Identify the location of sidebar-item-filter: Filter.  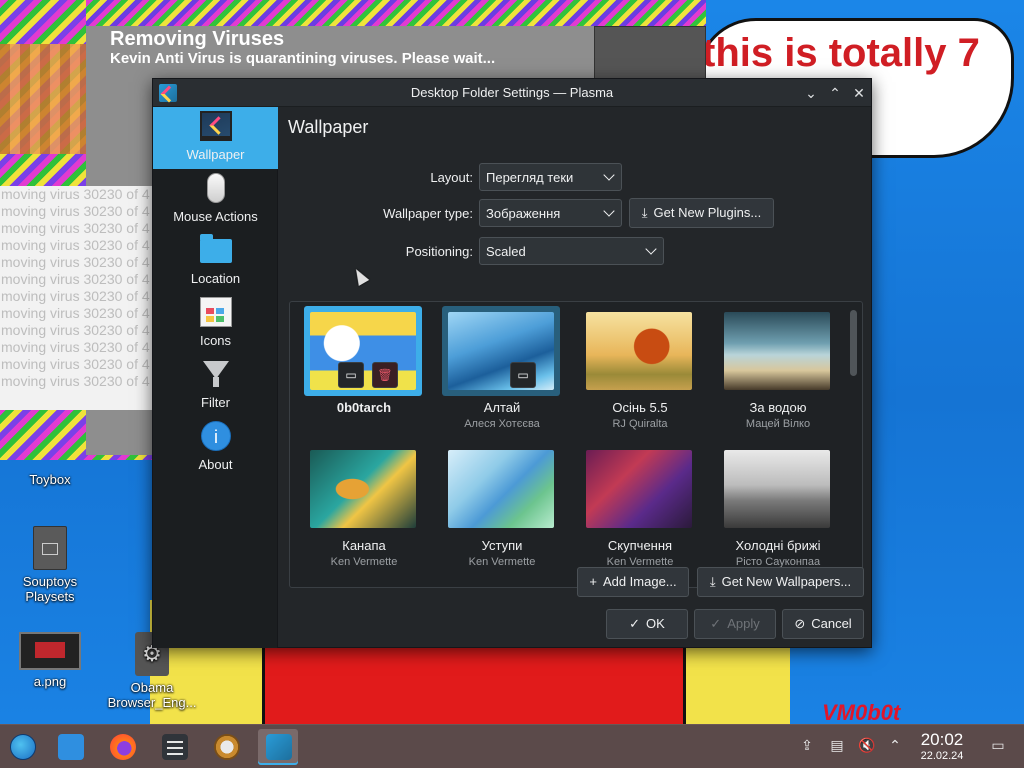
(215, 386).